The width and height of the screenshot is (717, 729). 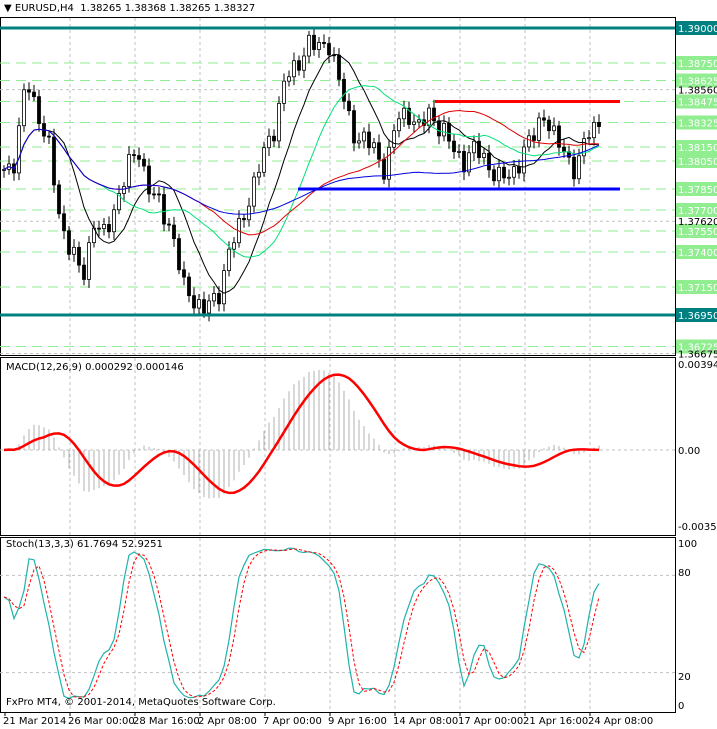 I want to click on price-label: 1.38560, so click(x=697, y=91).